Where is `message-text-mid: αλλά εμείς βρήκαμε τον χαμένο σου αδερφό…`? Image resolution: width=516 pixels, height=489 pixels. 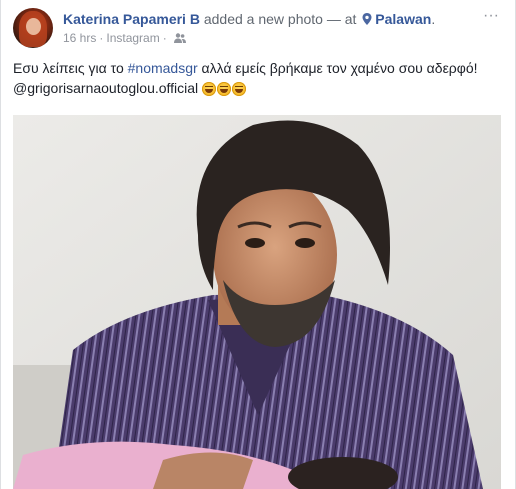
message-text-mid: αλλά εμείς βρήκαμε τον χαμένο σου αδερφό… is located at coordinates (337, 68).